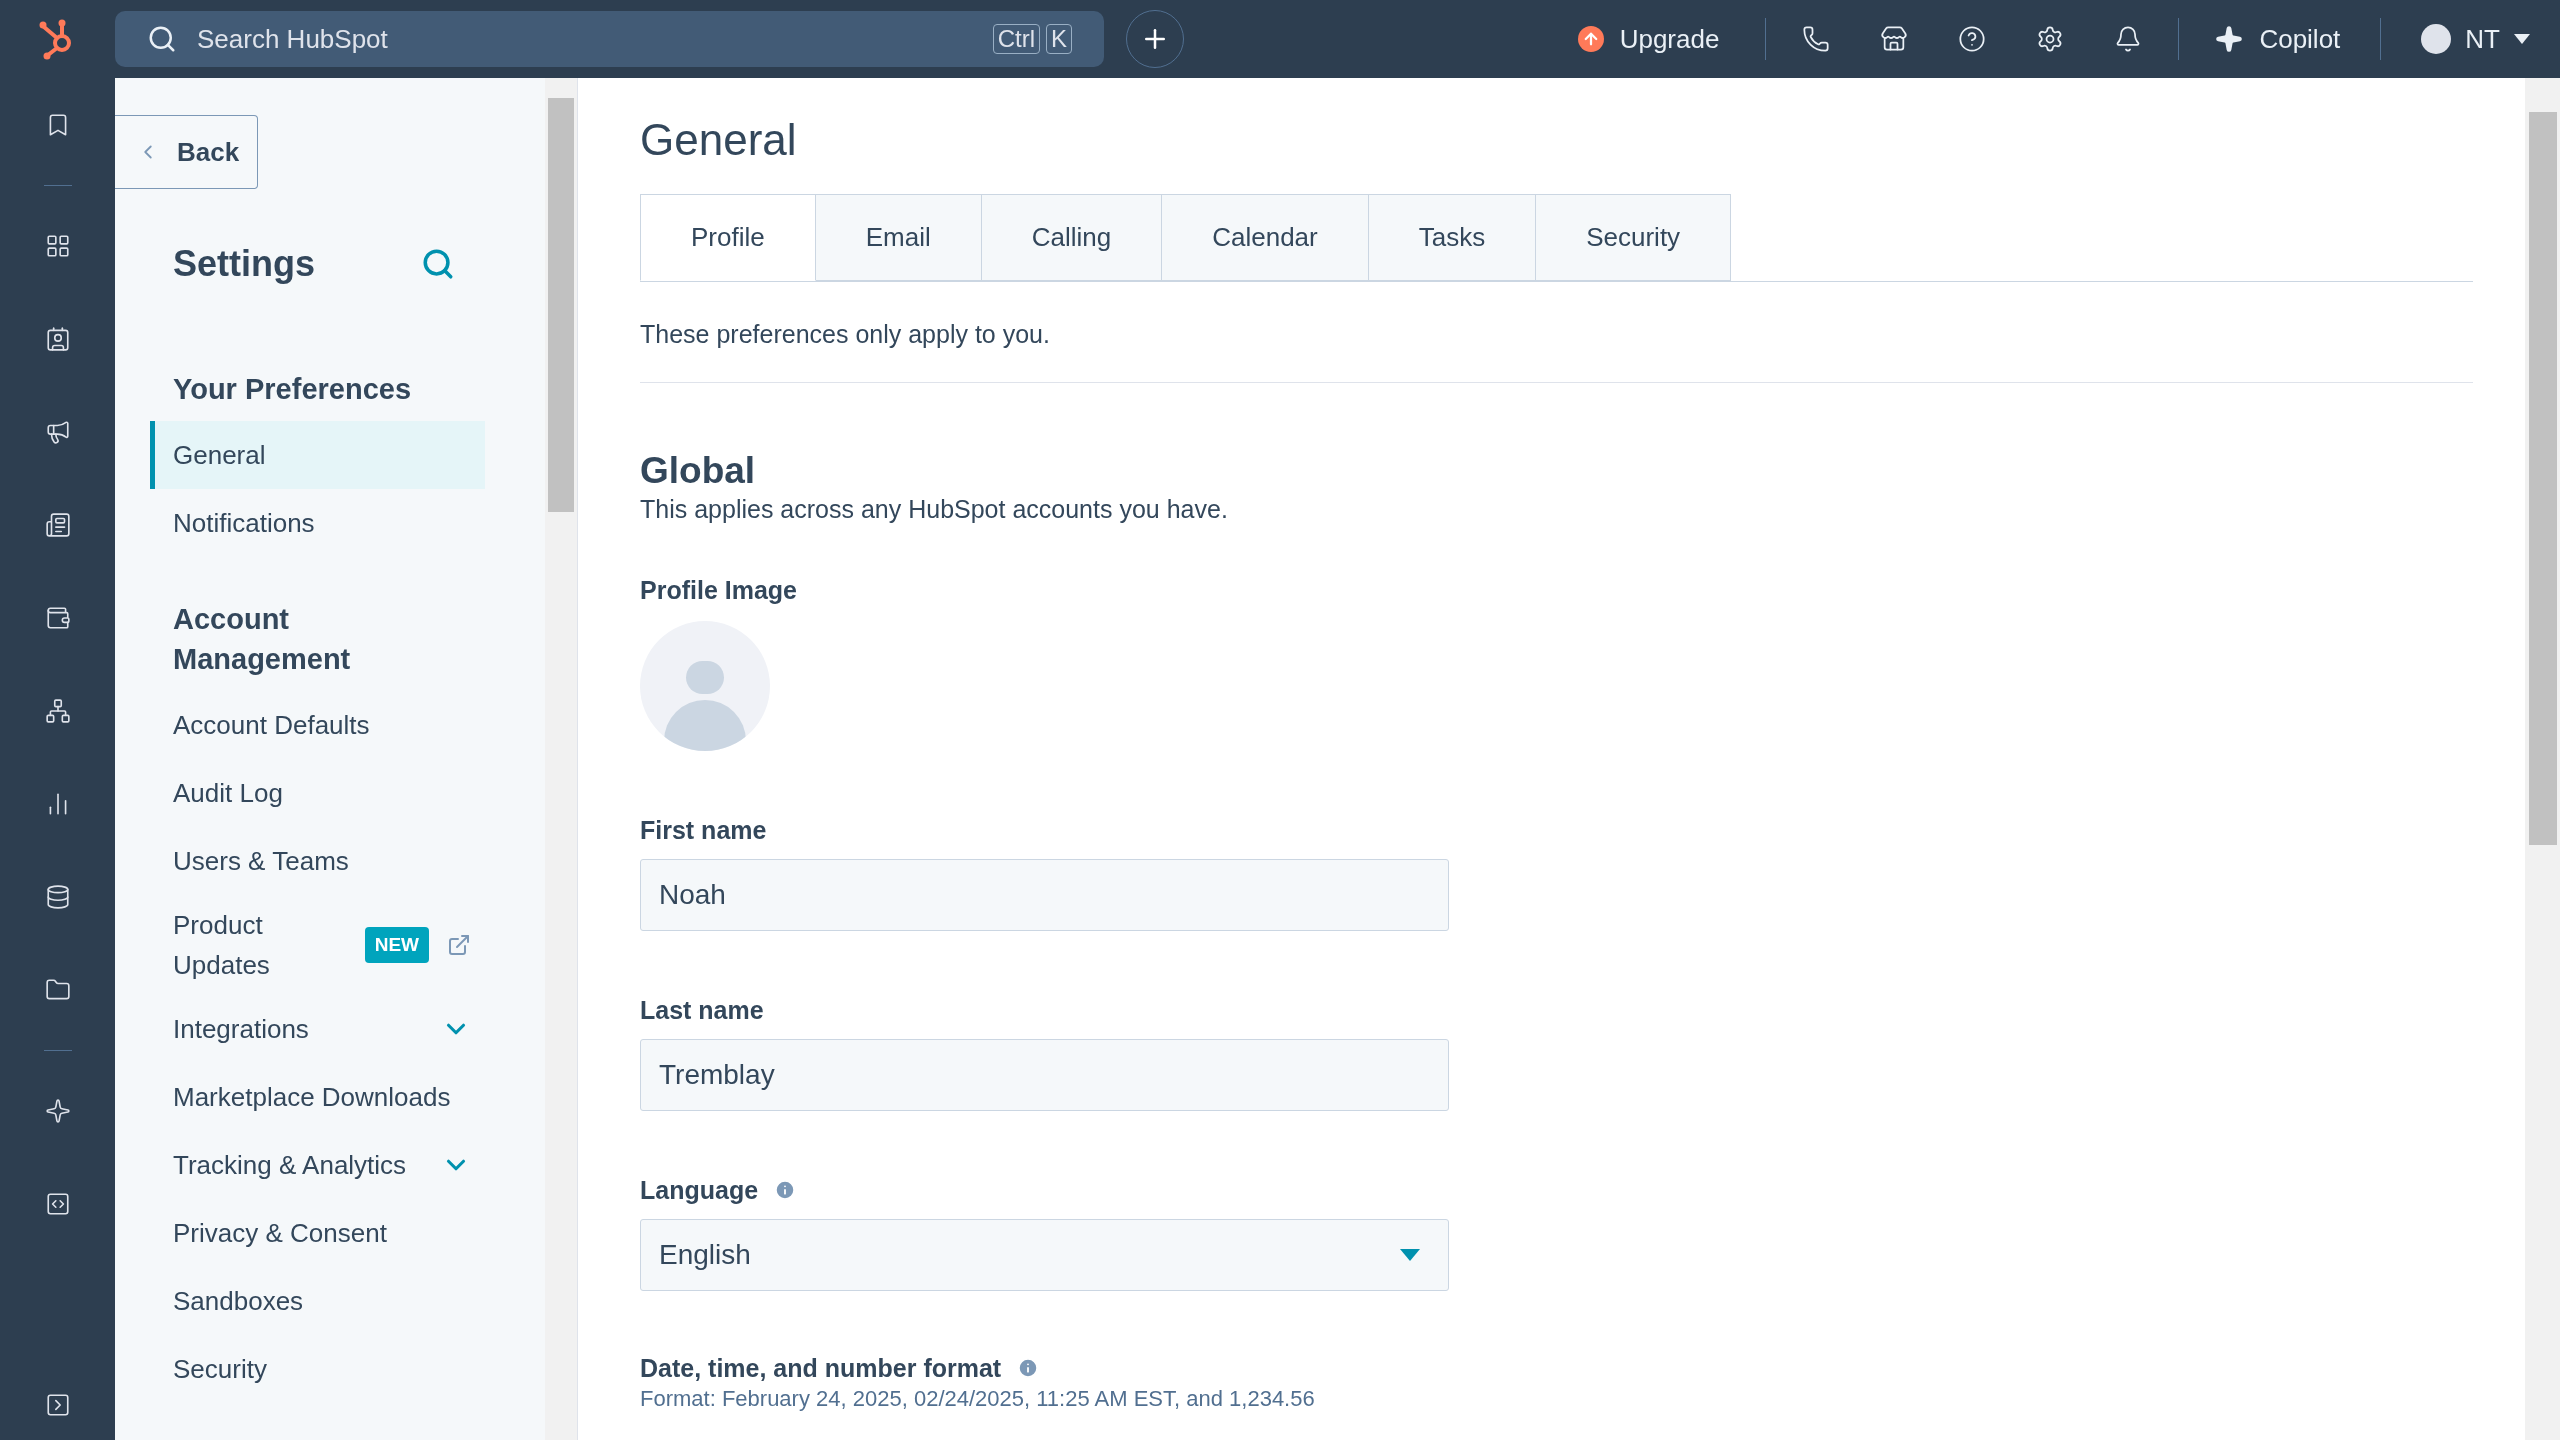  What do you see at coordinates (1072, 237) in the screenshot?
I see `tab: Calling` at bounding box center [1072, 237].